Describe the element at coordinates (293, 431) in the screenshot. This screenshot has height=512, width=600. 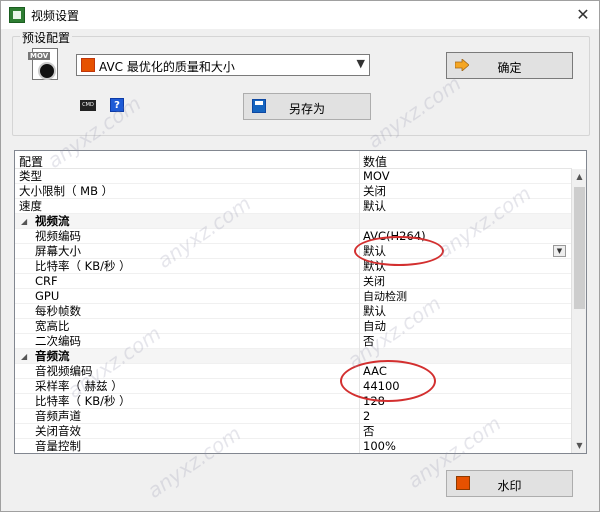
I see `grid-property-row: 关闭音效 否` at that location.